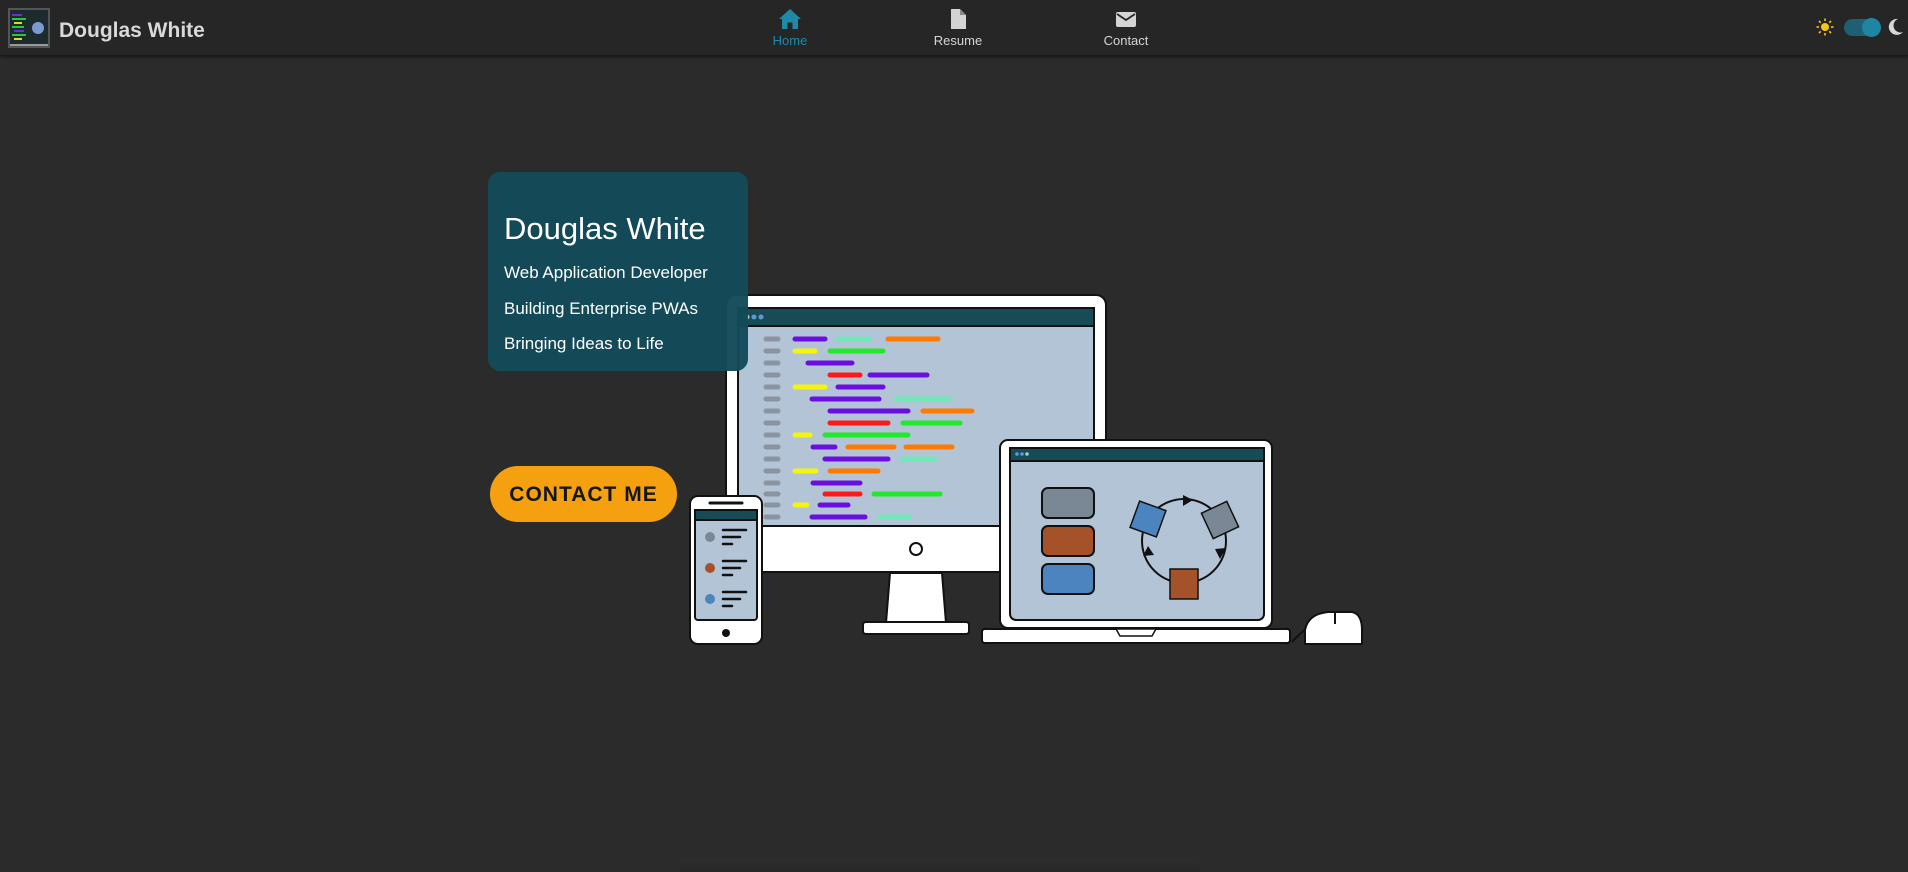 The width and height of the screenshot is (1908, 872). I want to click on mail-icon, so click(1126, 19).